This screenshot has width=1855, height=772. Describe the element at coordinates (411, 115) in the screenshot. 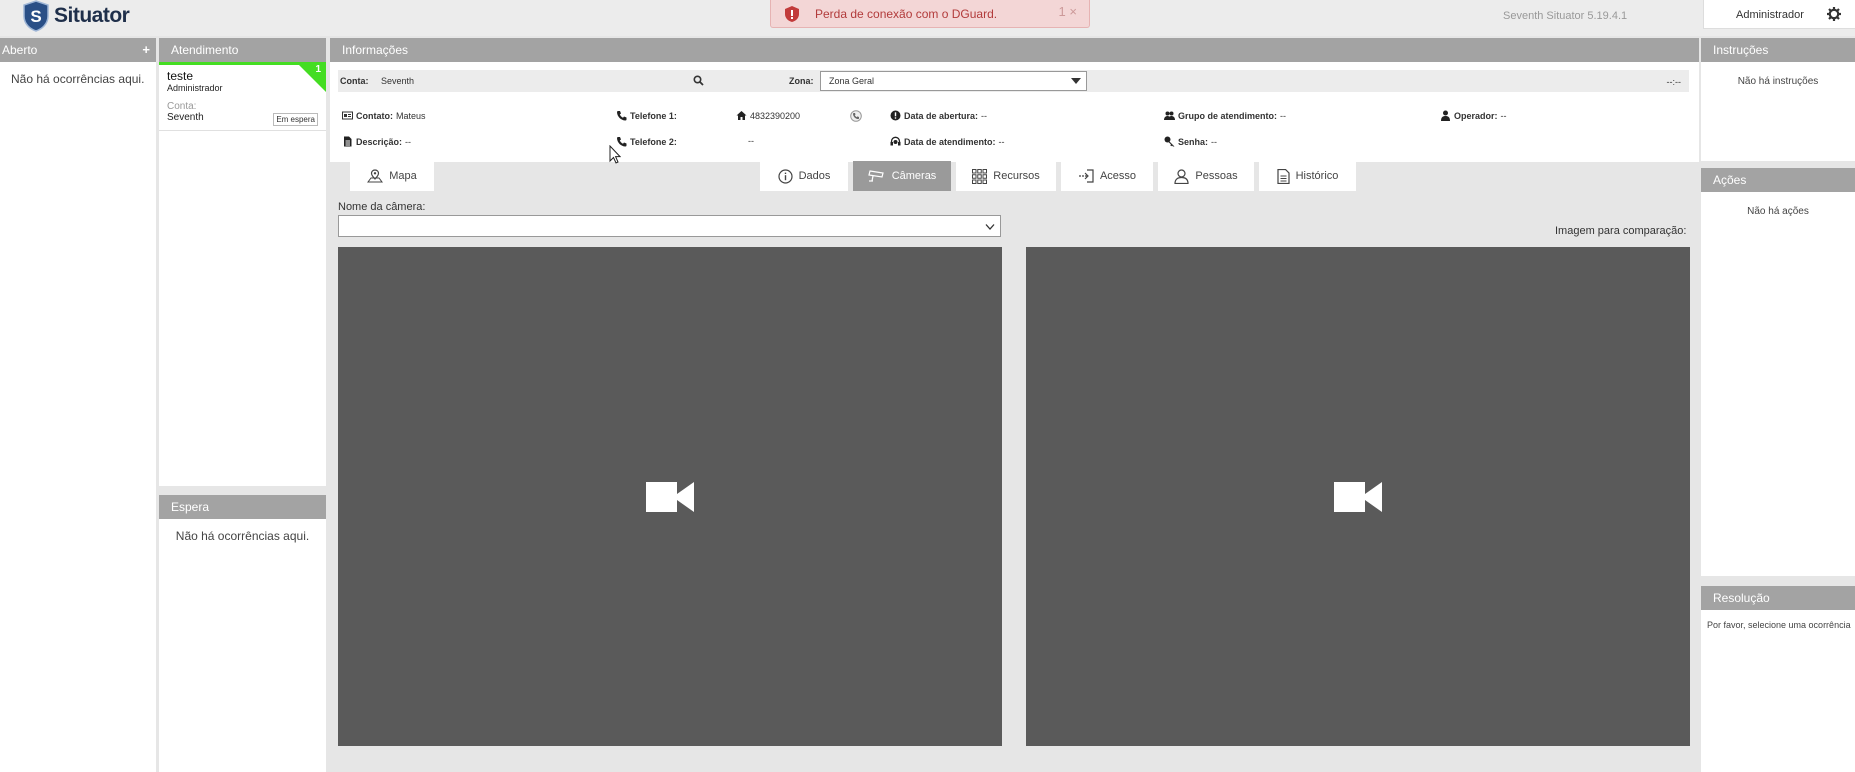

I see `contato-value: Mateus` at that location.